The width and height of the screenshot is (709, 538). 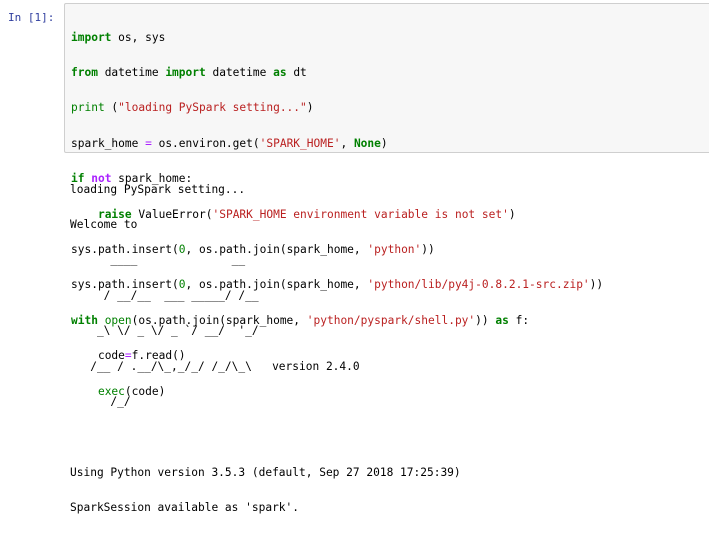 I want to click on spark-logo-line: ____ __, so click(x=158, y=260).